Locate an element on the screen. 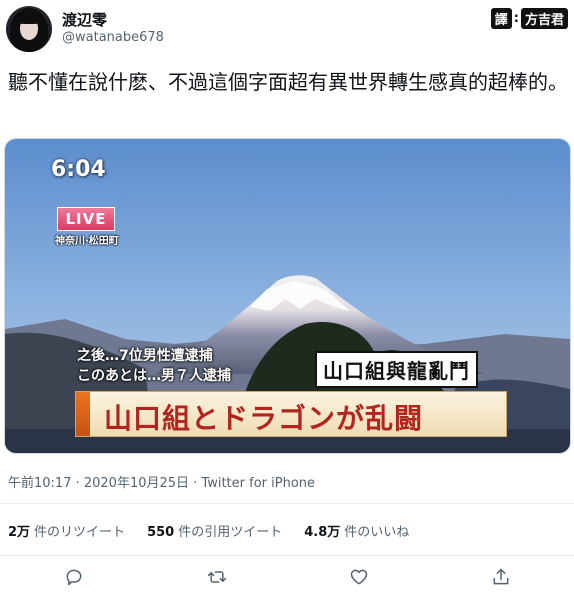 Image resolution: width=574 pixels, height=597 pixels. live-location: 神奈川·松田町 is located at coordinates (87, 241).